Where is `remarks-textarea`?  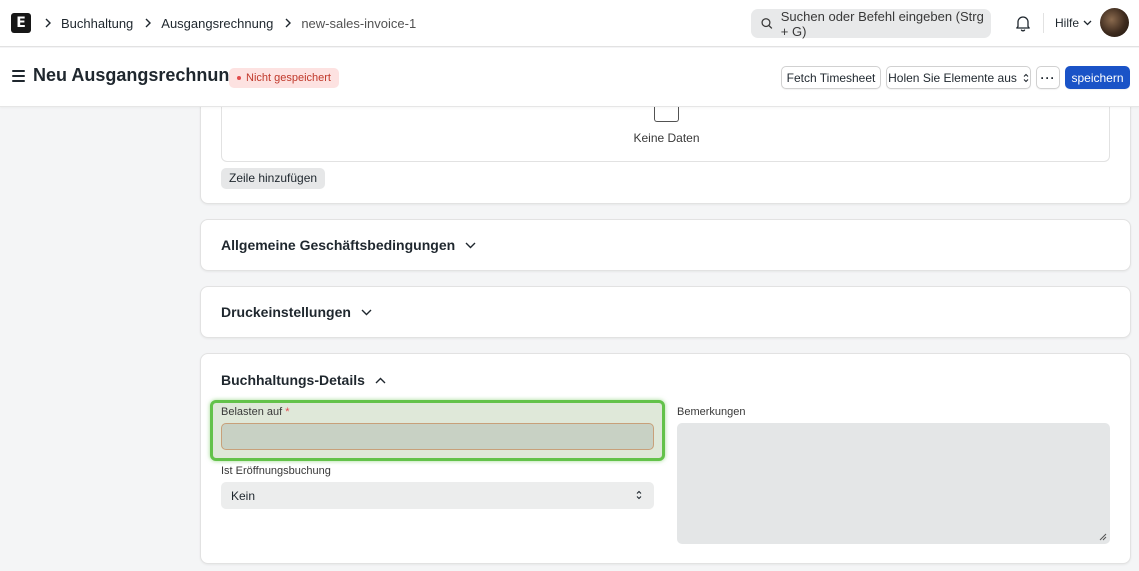 remarks-textarea is located at coordinates (893, 483).